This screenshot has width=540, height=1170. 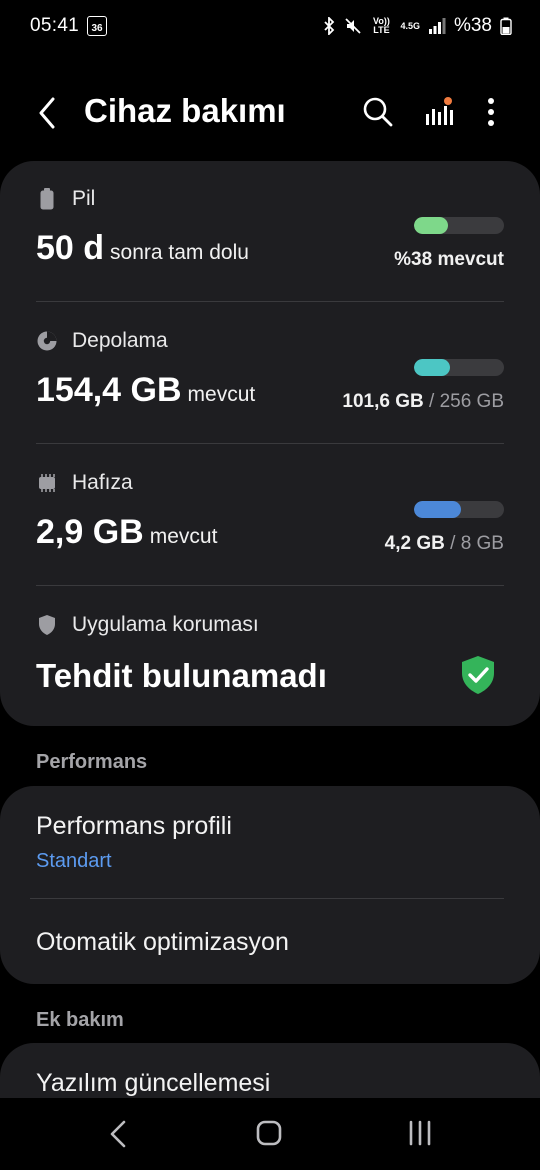 I want to click on memory-bar, so click(x=459, y=509).